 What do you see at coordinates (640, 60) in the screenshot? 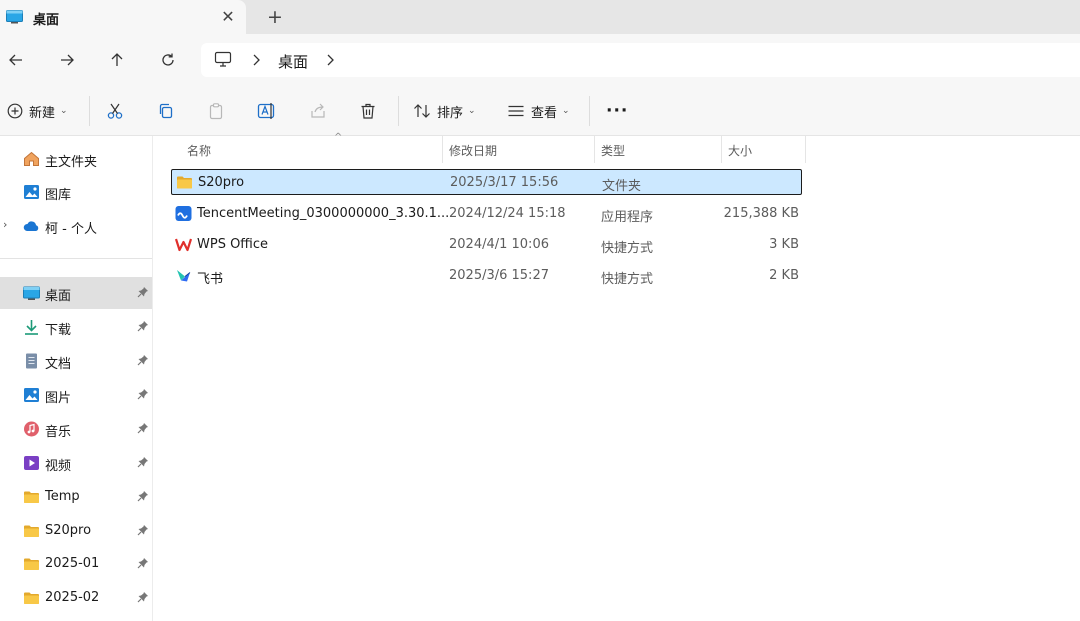
I see `address-bar: 桌面` at bounding box center [640, 60].